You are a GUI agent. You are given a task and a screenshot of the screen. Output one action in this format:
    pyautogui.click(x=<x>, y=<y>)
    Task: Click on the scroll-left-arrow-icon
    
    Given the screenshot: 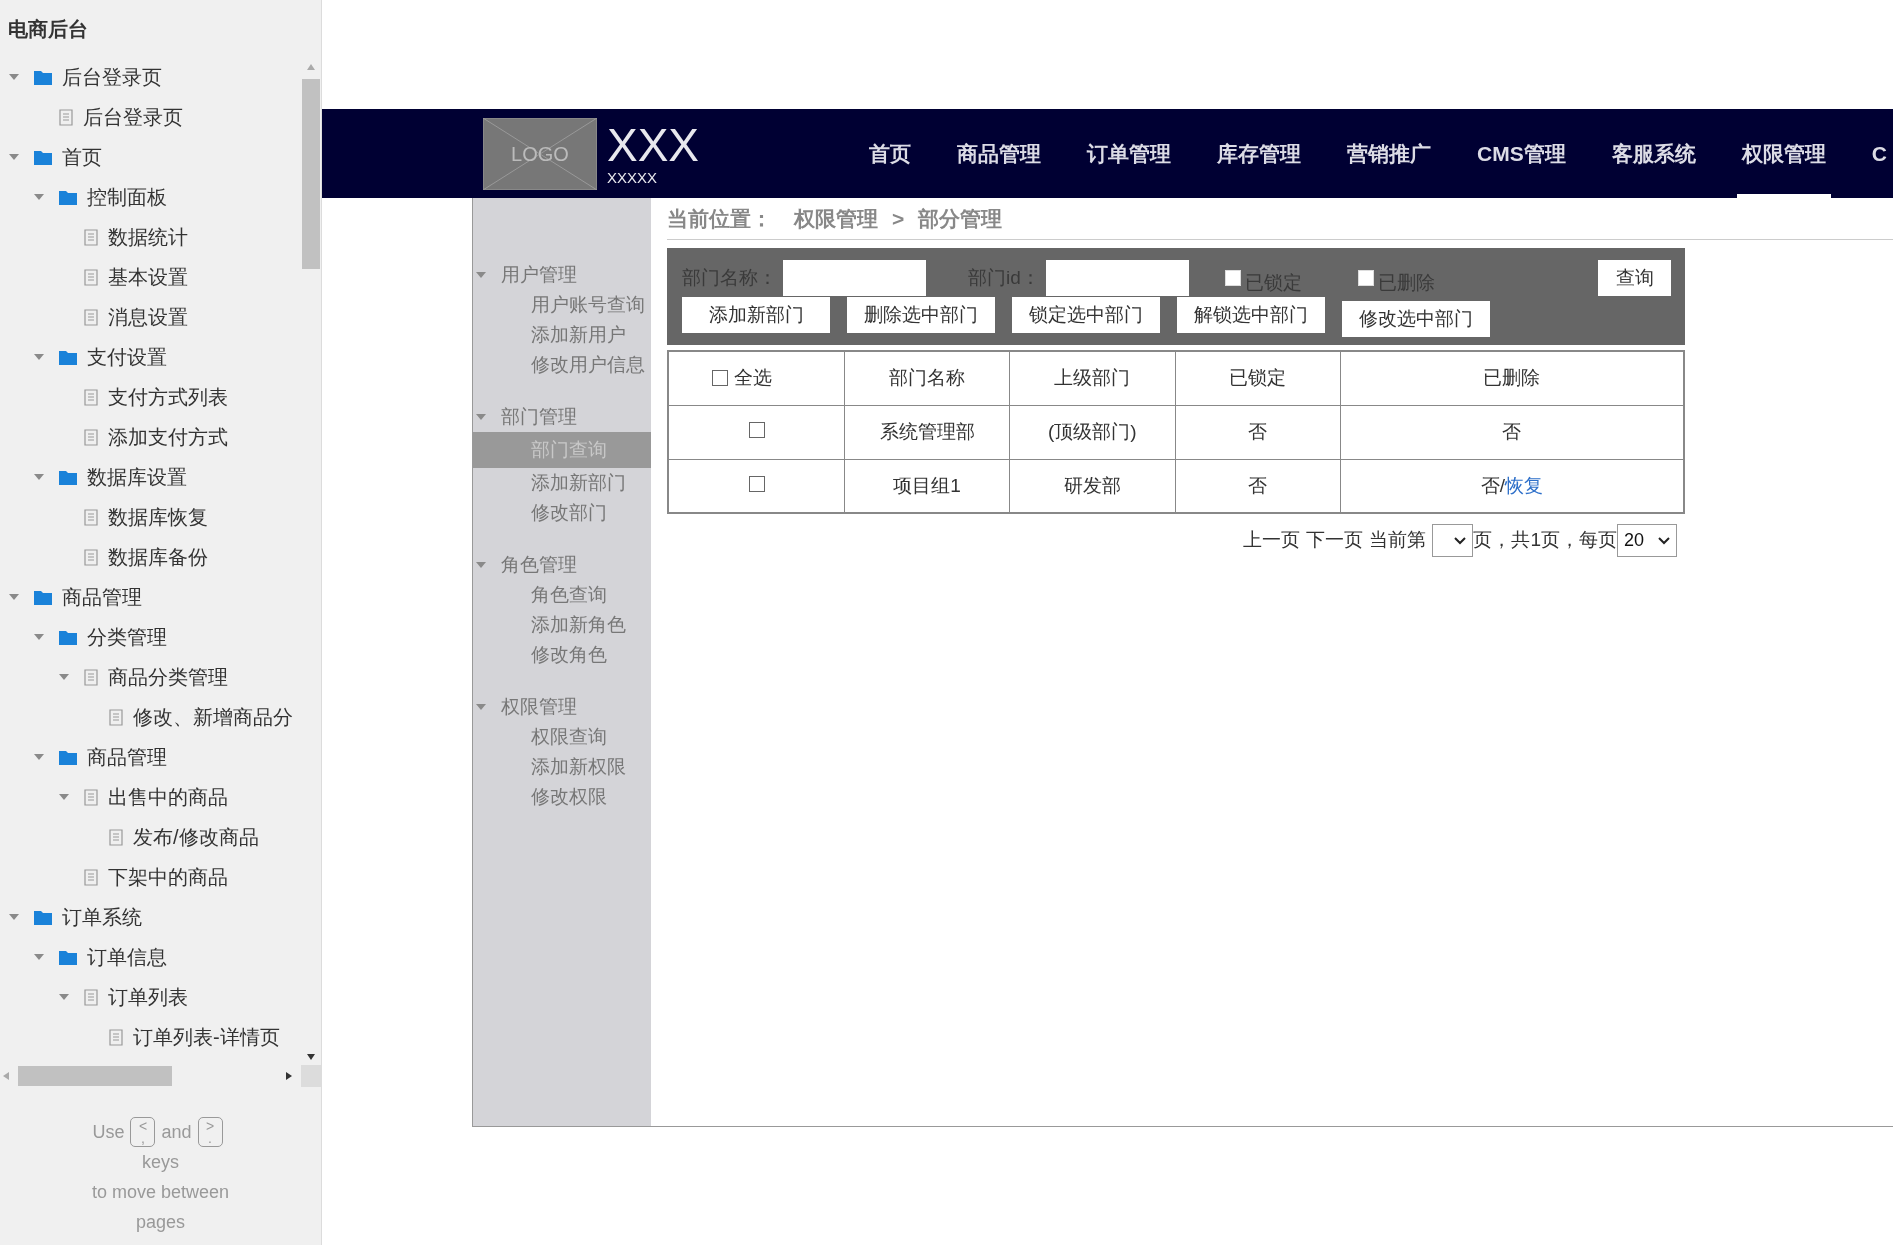 What is the action you would take?
    pyautogui.click(x=6, y=1076)
    